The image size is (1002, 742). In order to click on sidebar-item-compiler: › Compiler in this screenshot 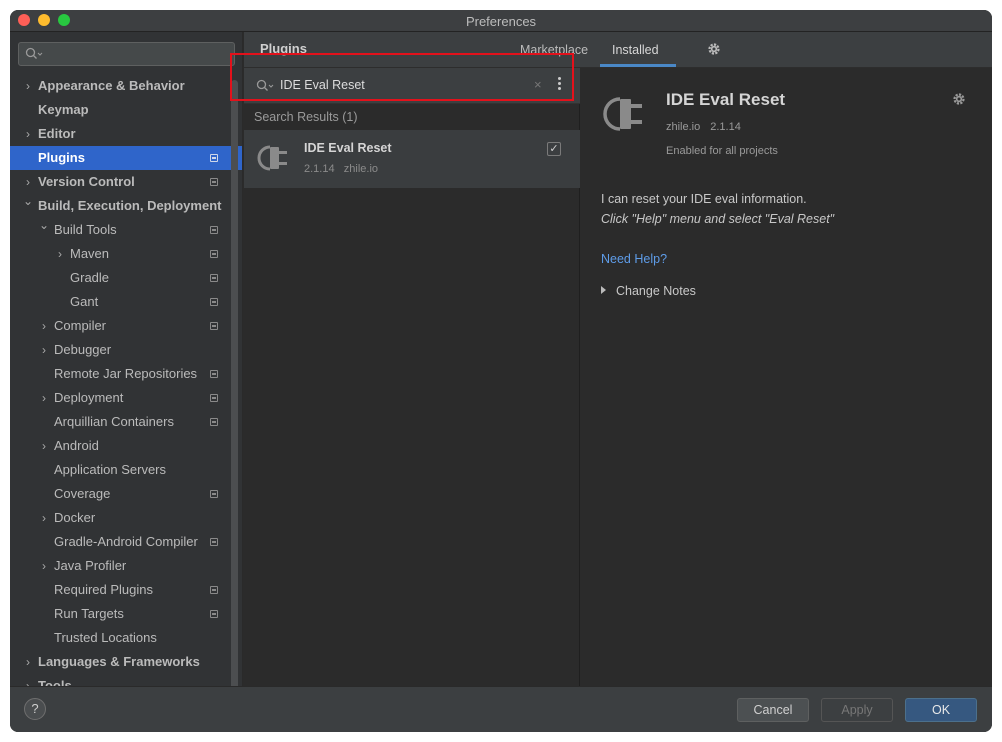, I will do `click(126, 326)`.